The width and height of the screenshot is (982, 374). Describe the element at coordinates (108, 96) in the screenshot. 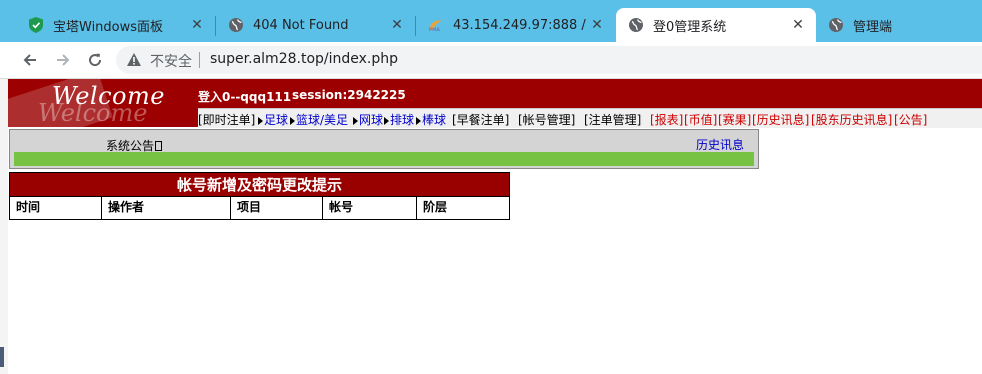

I see `logo-text: Welcome` at that location.